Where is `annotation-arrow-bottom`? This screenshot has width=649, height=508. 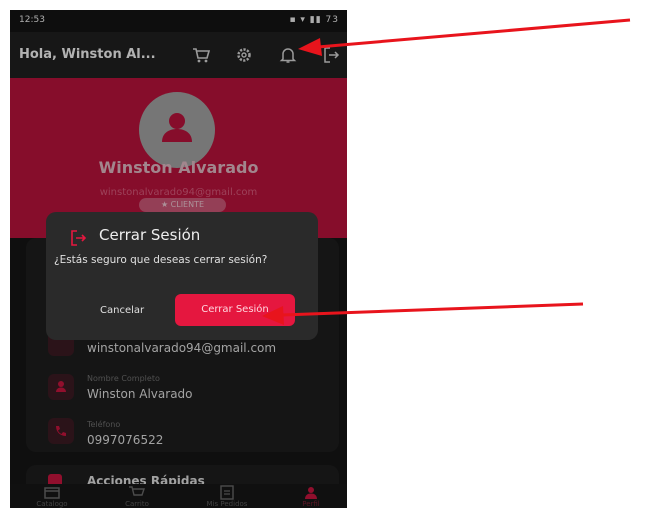
annotation-arrow-bottom is located at coordinates (423, 313).